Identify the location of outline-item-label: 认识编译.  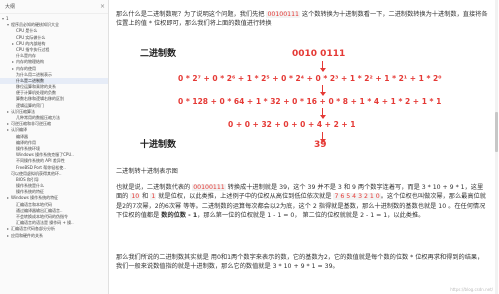
(19, 130).